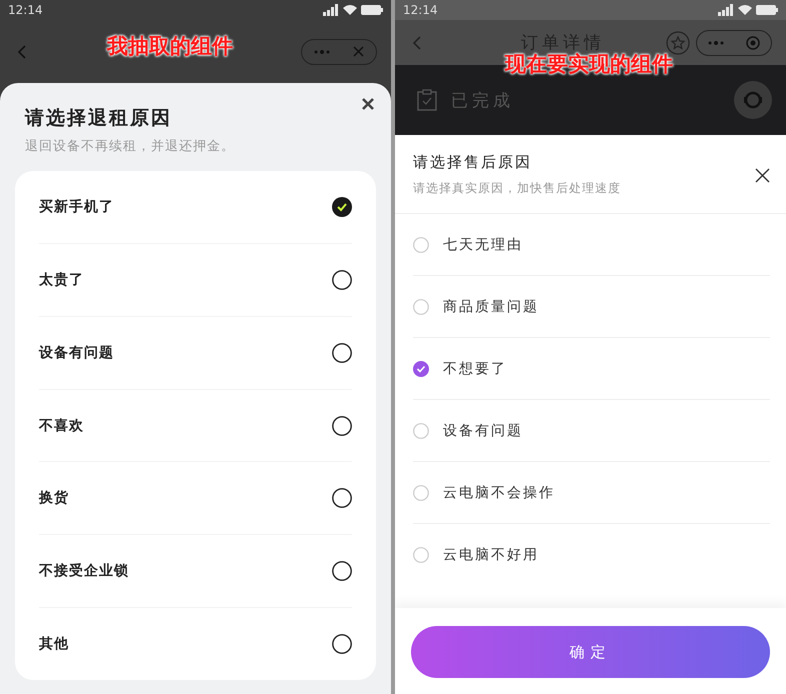 This screenshot has height=694, width=786. I want to click on option-label: 云电脑不会操作, so click(499, 493).